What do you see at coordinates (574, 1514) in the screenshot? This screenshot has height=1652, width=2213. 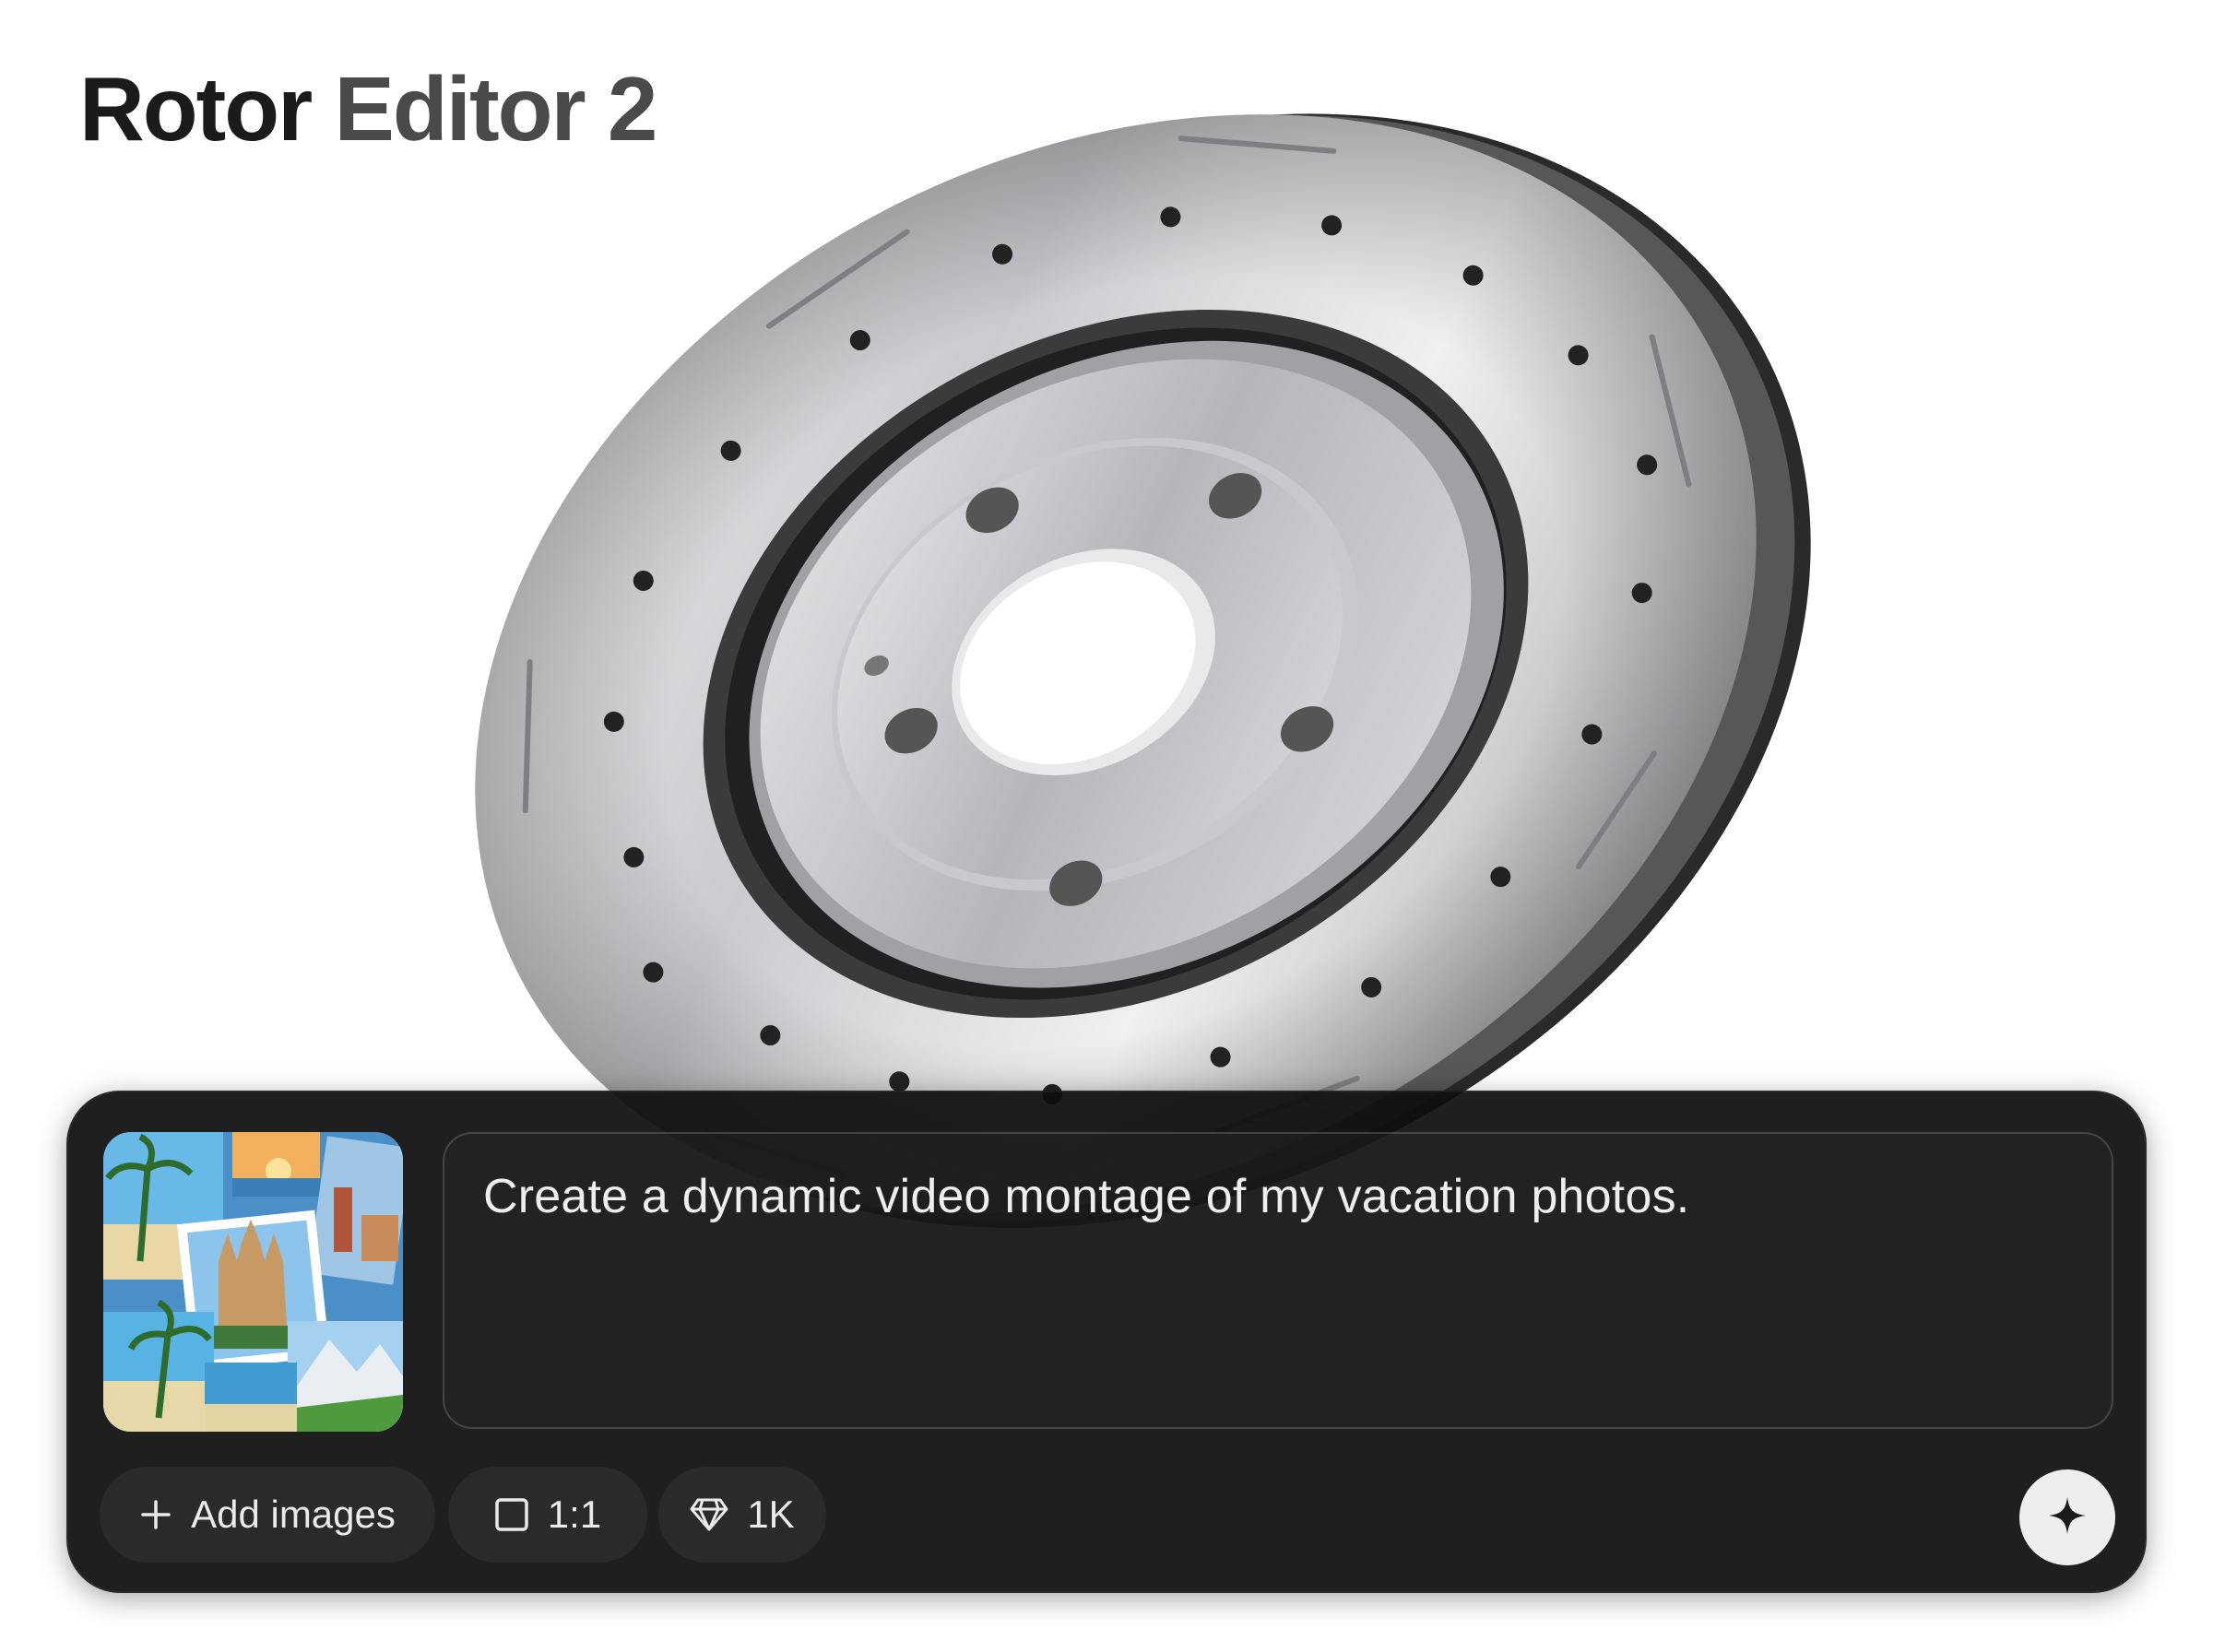 I see `aspect-ratio-label: 1:1` at bounding box center [574, 1514].